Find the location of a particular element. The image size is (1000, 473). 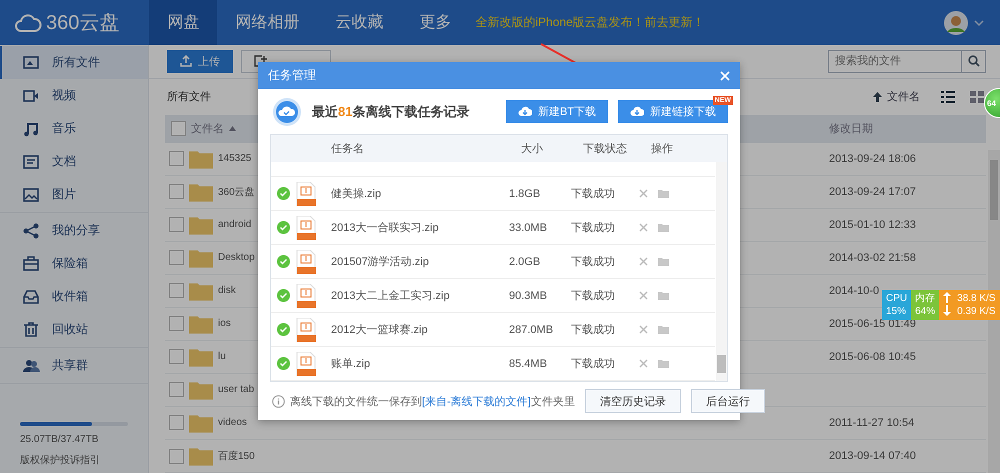

date-cell-text: 2013-09-14 07:40 is located at coordinates (873, 456).